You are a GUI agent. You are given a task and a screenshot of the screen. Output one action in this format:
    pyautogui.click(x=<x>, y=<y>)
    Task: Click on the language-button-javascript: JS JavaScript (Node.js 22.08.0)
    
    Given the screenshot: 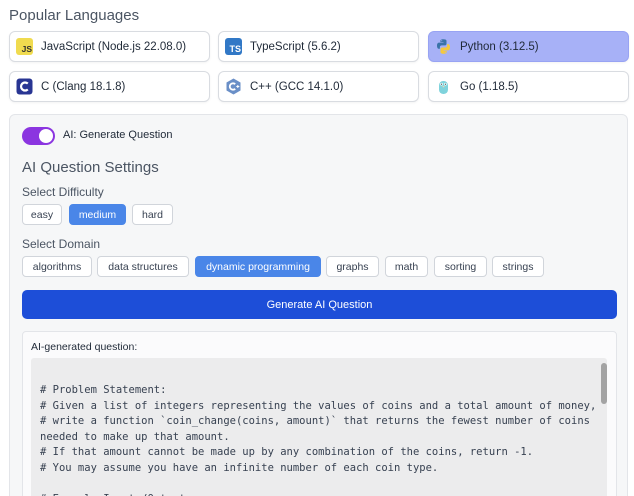 What is the action you would take?
    pyautogui.click(x=109, y=46)
    